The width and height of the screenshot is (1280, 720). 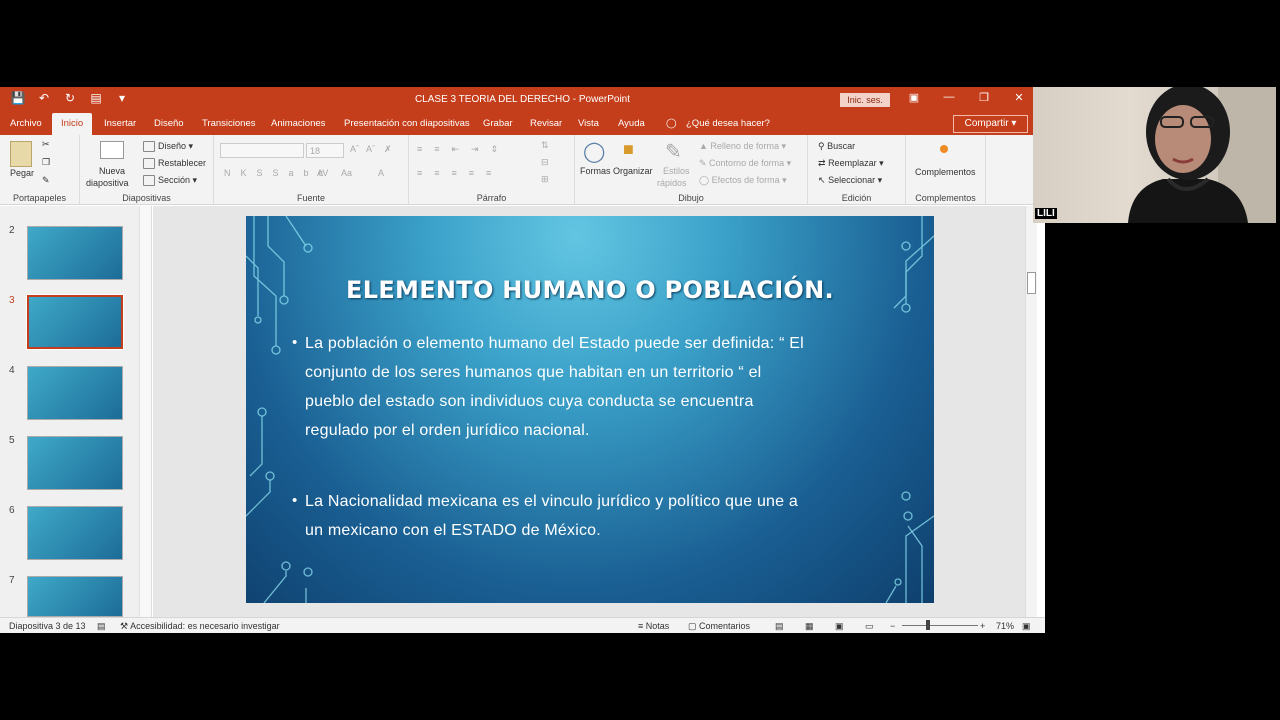 I want to click on tab-animaciones: Animaciones, so click(x=298, y=123).